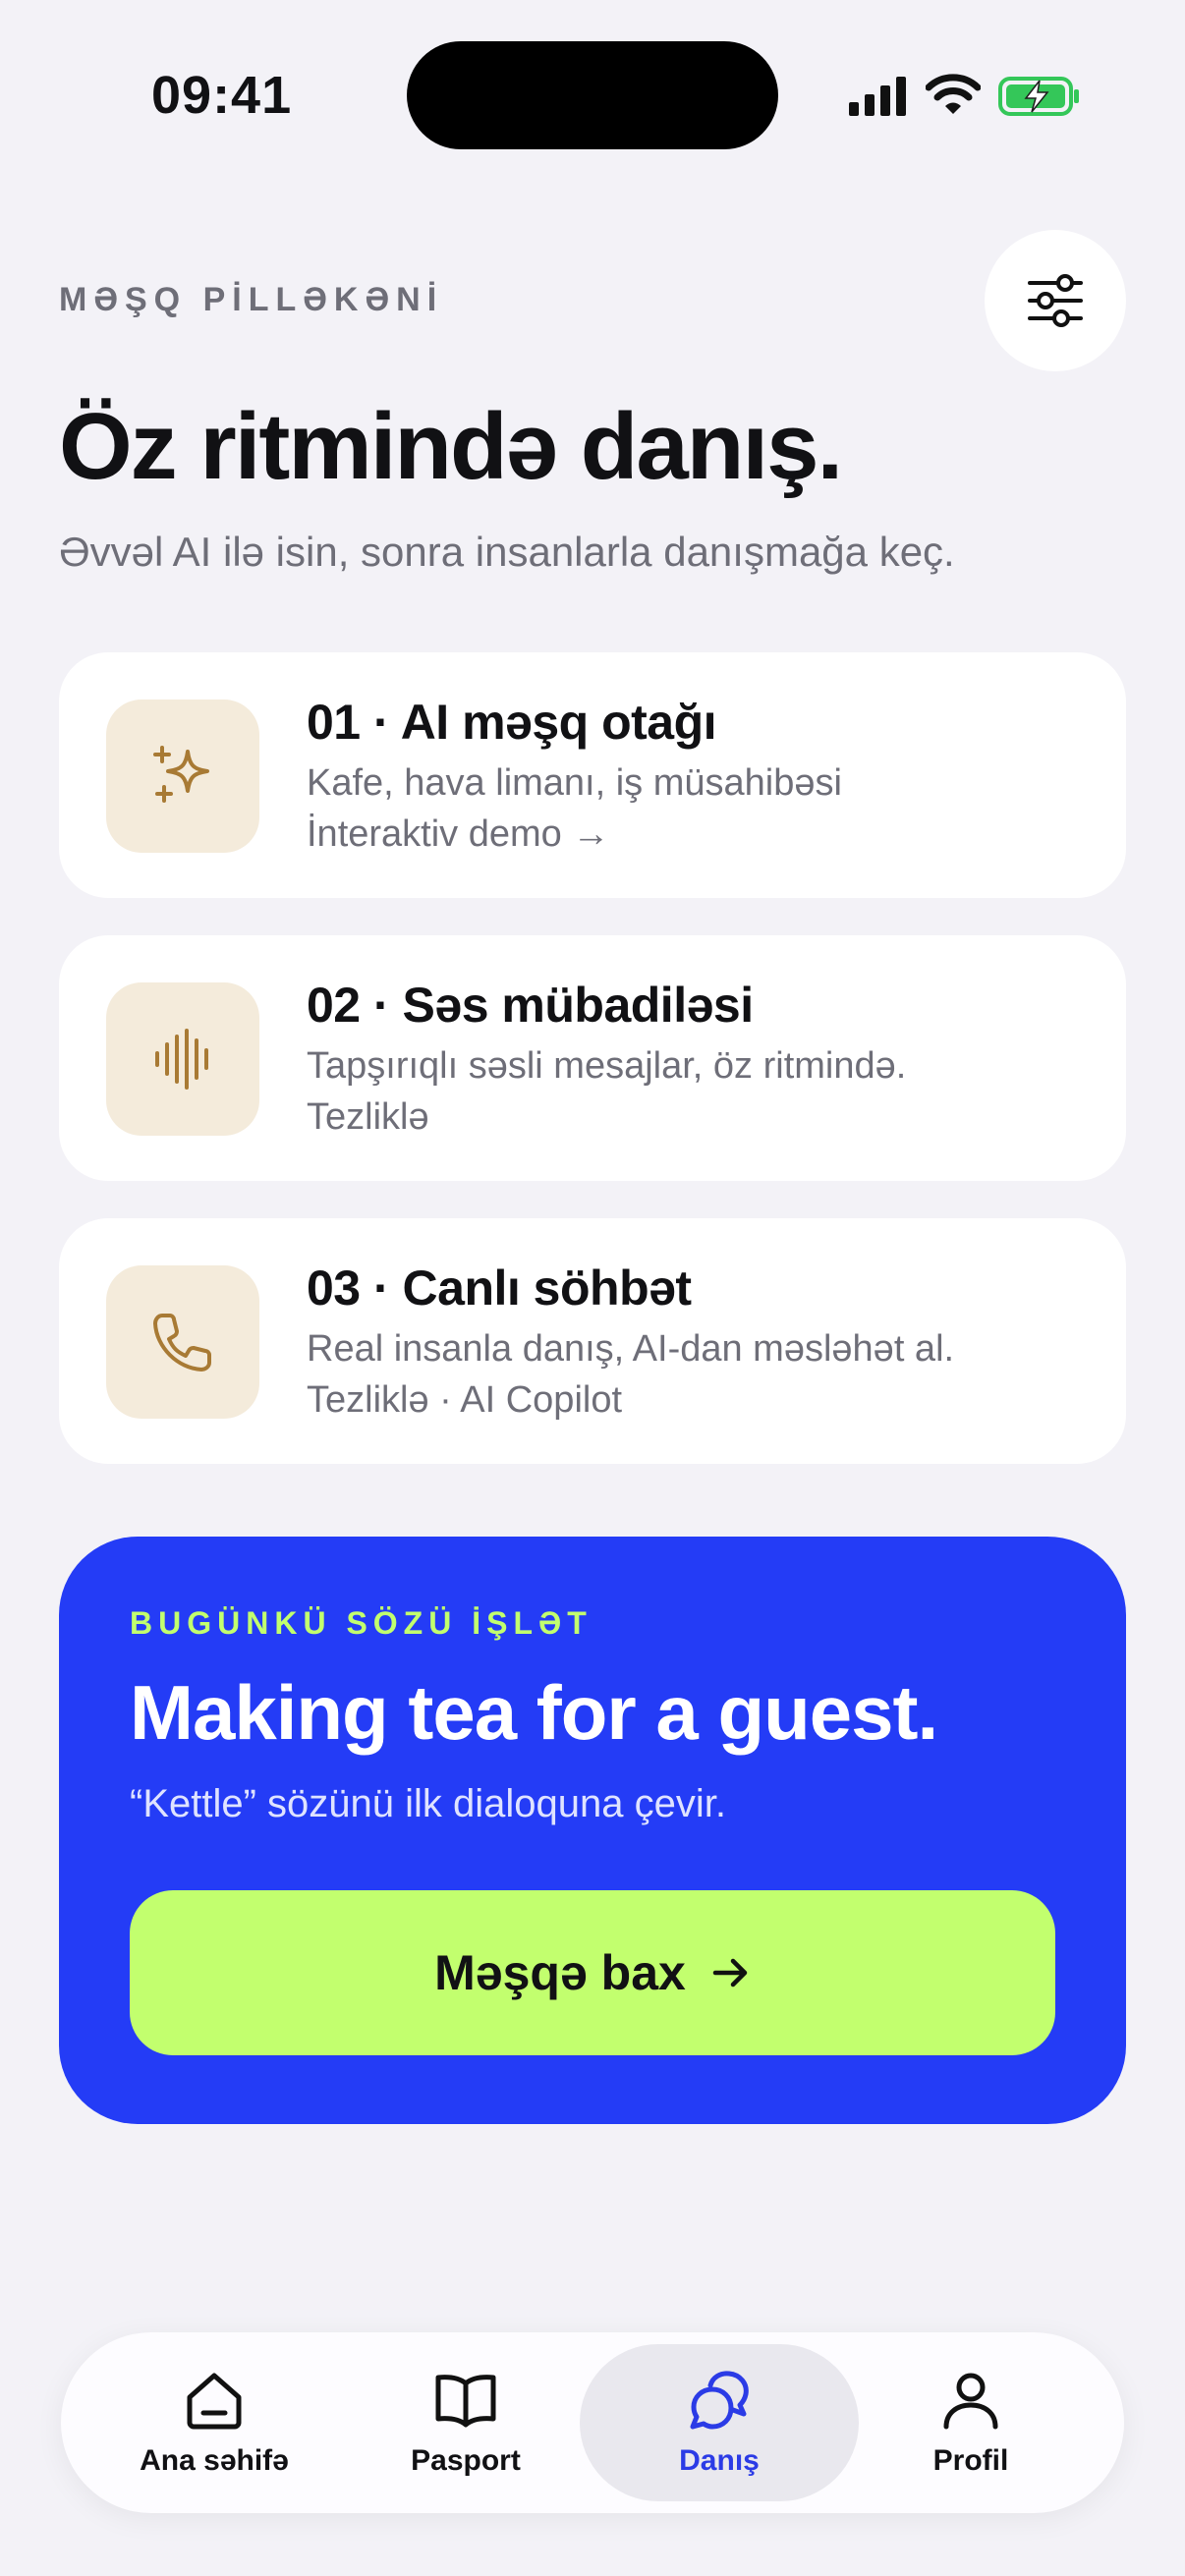 The width and height of the screenshot is (1185, 2576). What do you see at coordinates (631, 1349) in the screenshot?
I see `card-description: Real insanla danış, AI-dan məsləhət al.` at bounding box center [631, 1349].